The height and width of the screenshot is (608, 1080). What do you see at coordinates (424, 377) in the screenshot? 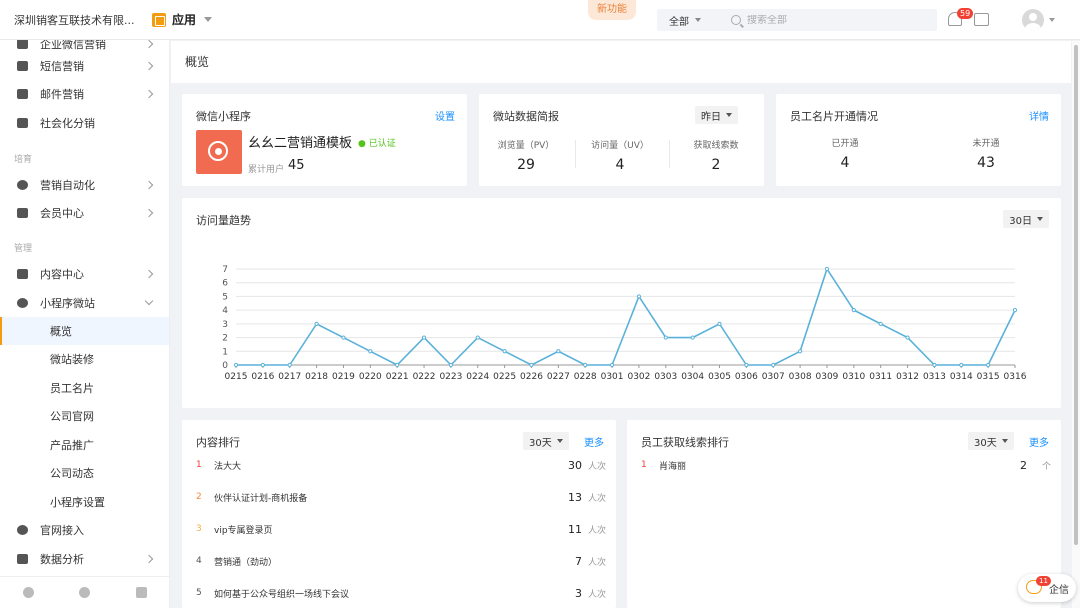
I see `x-tick-label: 0222` at bounding box center [424, 377].